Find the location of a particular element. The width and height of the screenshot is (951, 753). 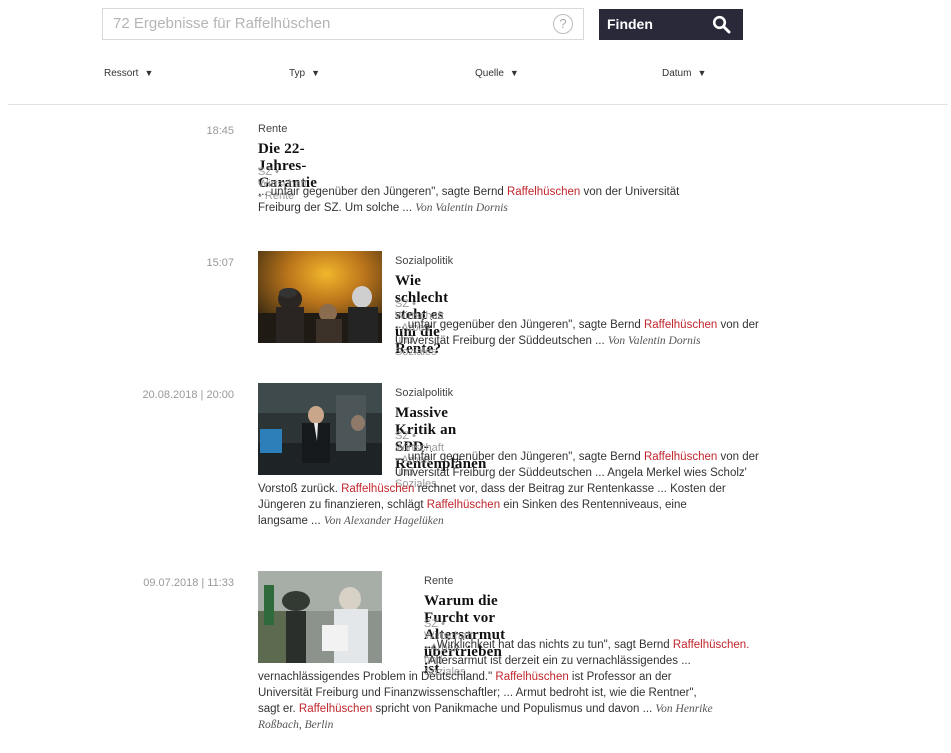

highlight-term: Raffelhüschen. is located at coordinates (711, 645).